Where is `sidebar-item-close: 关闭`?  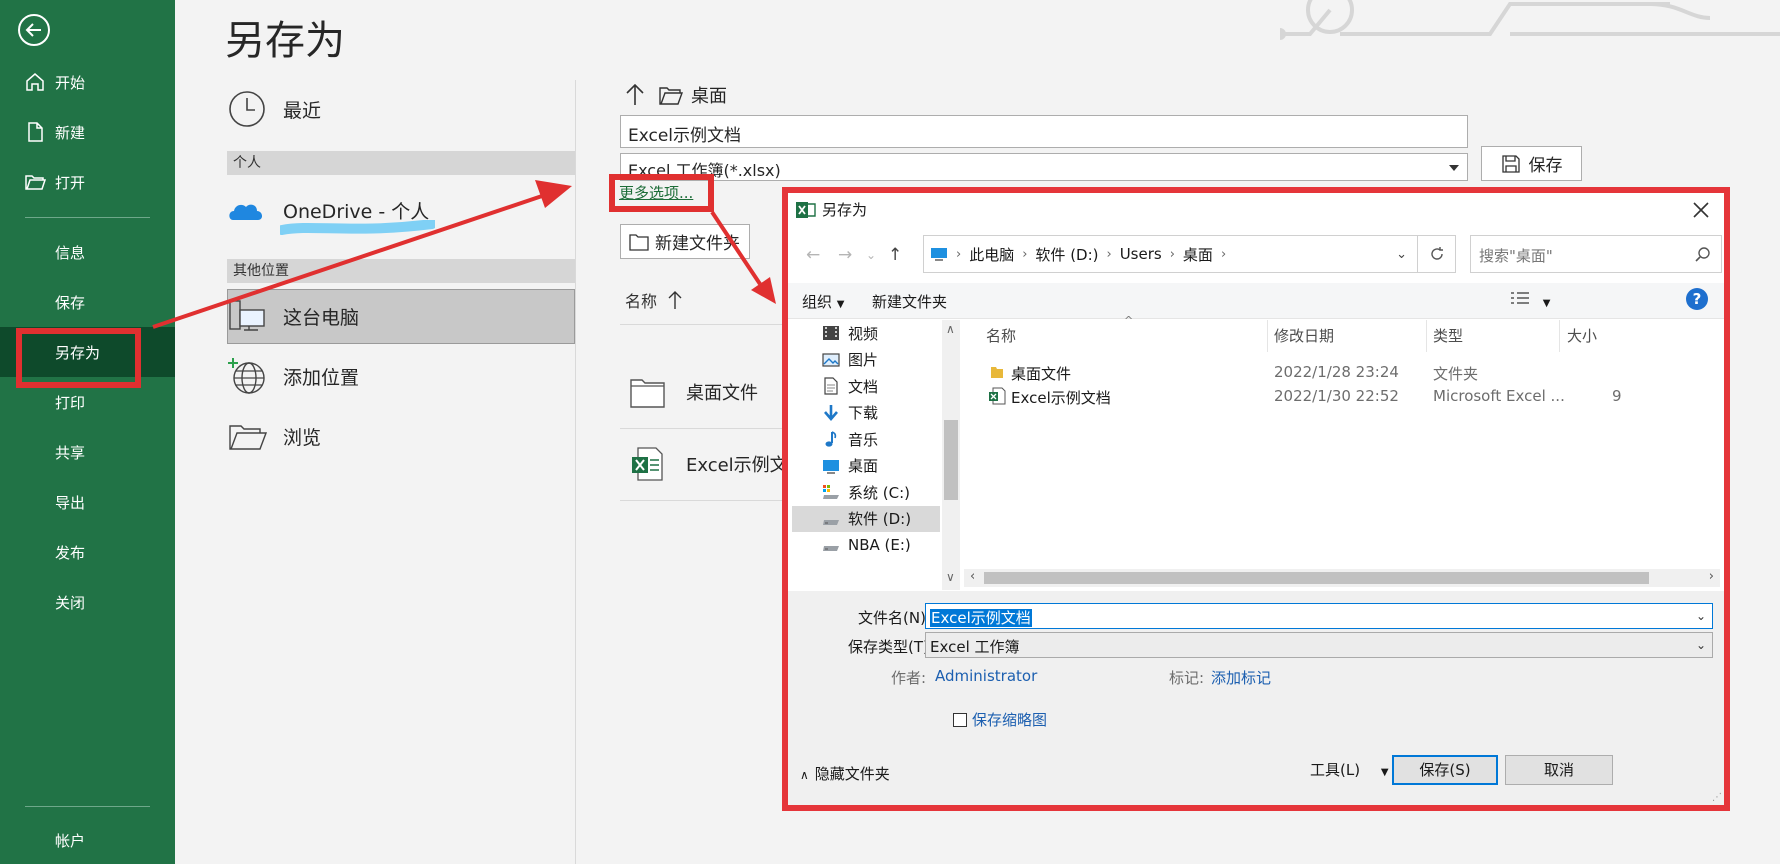
sidebar-item-close: 关闭 is located at coordinates (87, 602).